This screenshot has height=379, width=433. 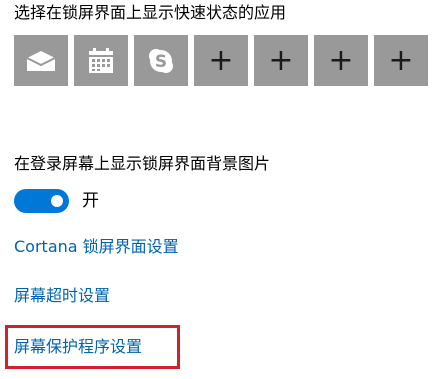 I want to click on tile-add-3: +, so click(x=341, y=60).